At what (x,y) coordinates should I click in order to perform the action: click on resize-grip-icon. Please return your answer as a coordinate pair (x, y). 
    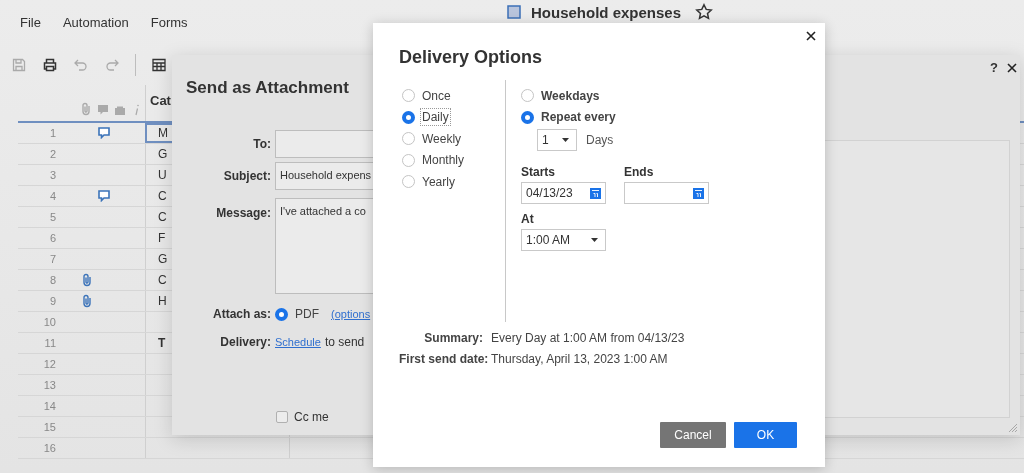
    Looking at the image, I should click on (1012, 427).